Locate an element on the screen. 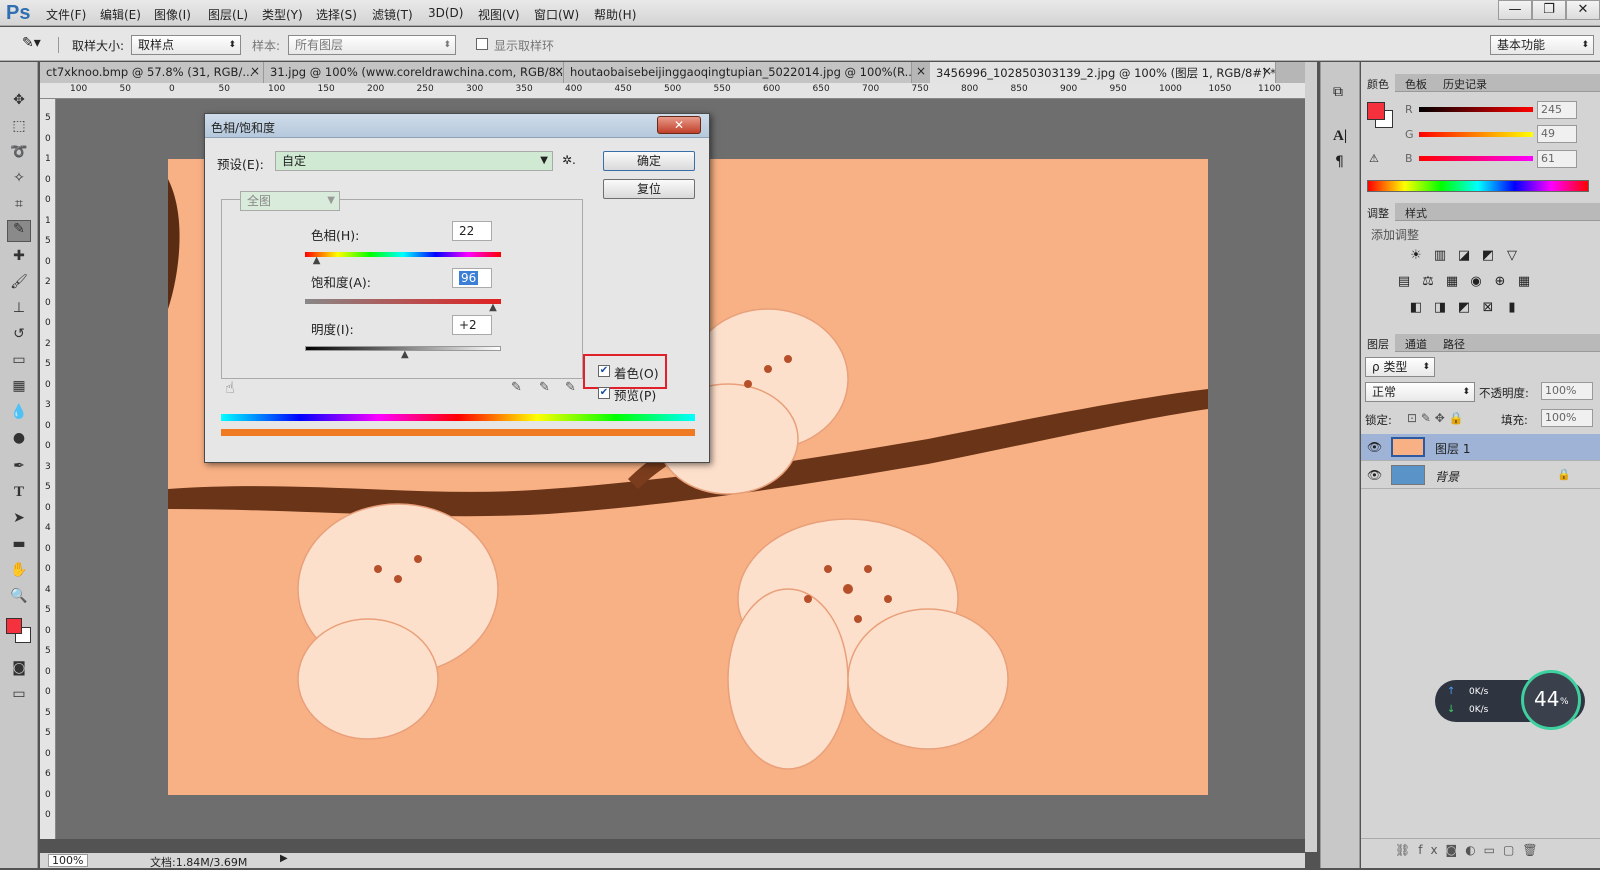  eyedropper-add-icon: ✎ is located at coordinates (544, 387).